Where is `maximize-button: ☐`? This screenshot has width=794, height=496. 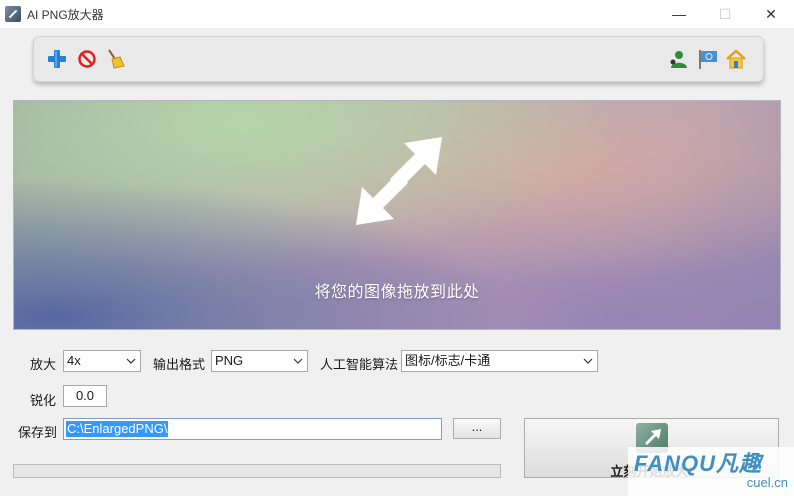 maximize-button: ☐ is located at coordinates (725, 14).